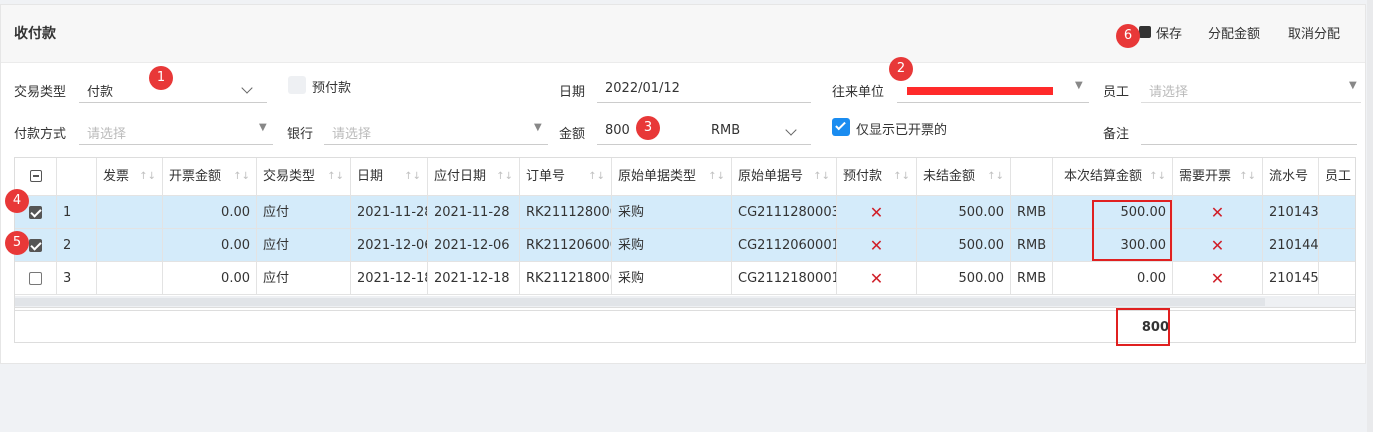 This screenshot has height=432, width=1373. I want to click on col-prepay: 预付款 ↑↓, so click(877, 176).